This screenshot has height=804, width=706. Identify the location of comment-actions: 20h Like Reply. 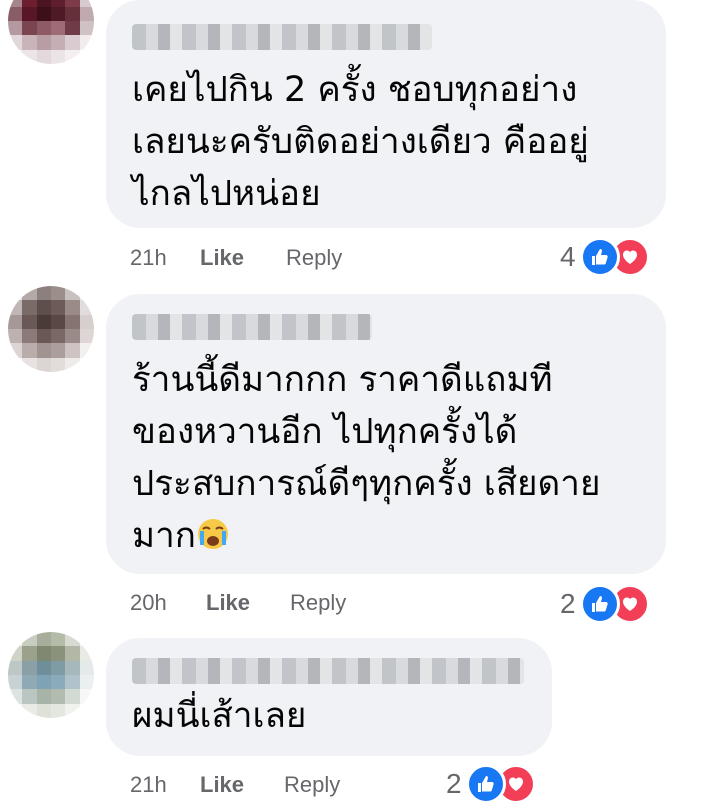
(238, 603).